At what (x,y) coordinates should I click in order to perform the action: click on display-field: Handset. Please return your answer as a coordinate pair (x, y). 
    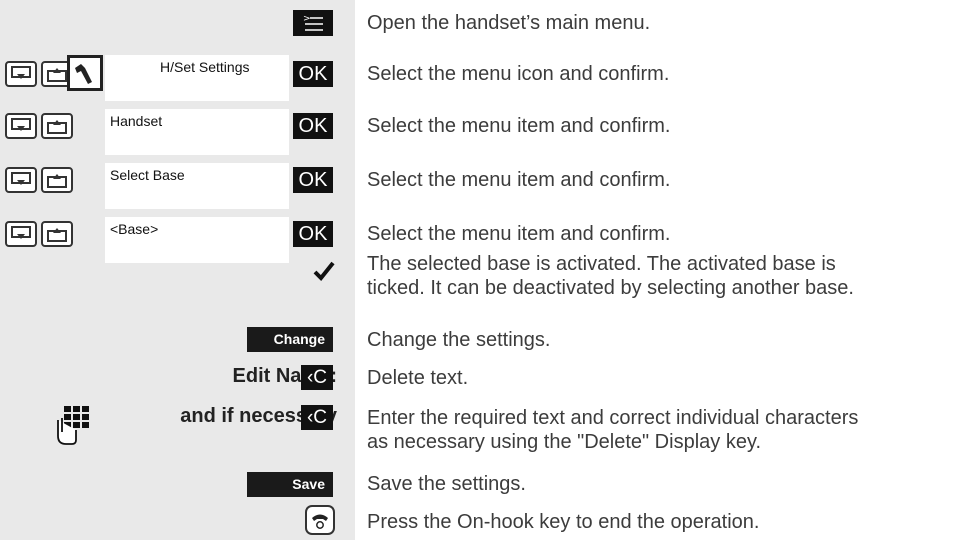
    Looking at the image, I should click on (197, 132).